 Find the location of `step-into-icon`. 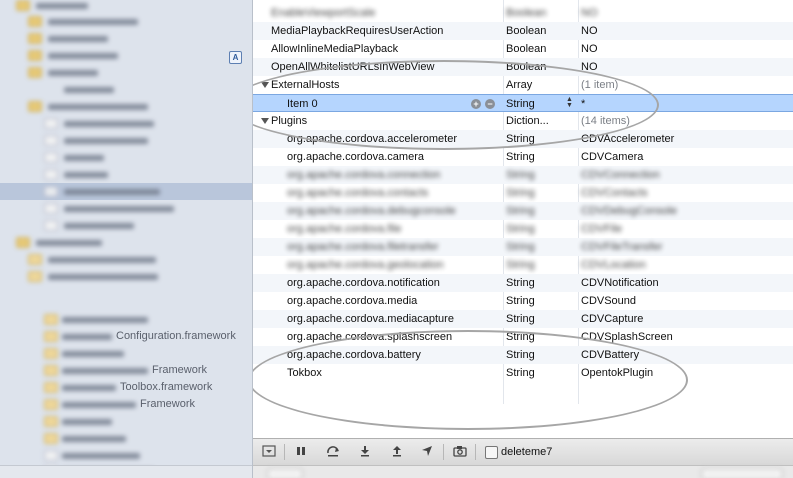

step-into-icon is located at coordinates (365, 452).